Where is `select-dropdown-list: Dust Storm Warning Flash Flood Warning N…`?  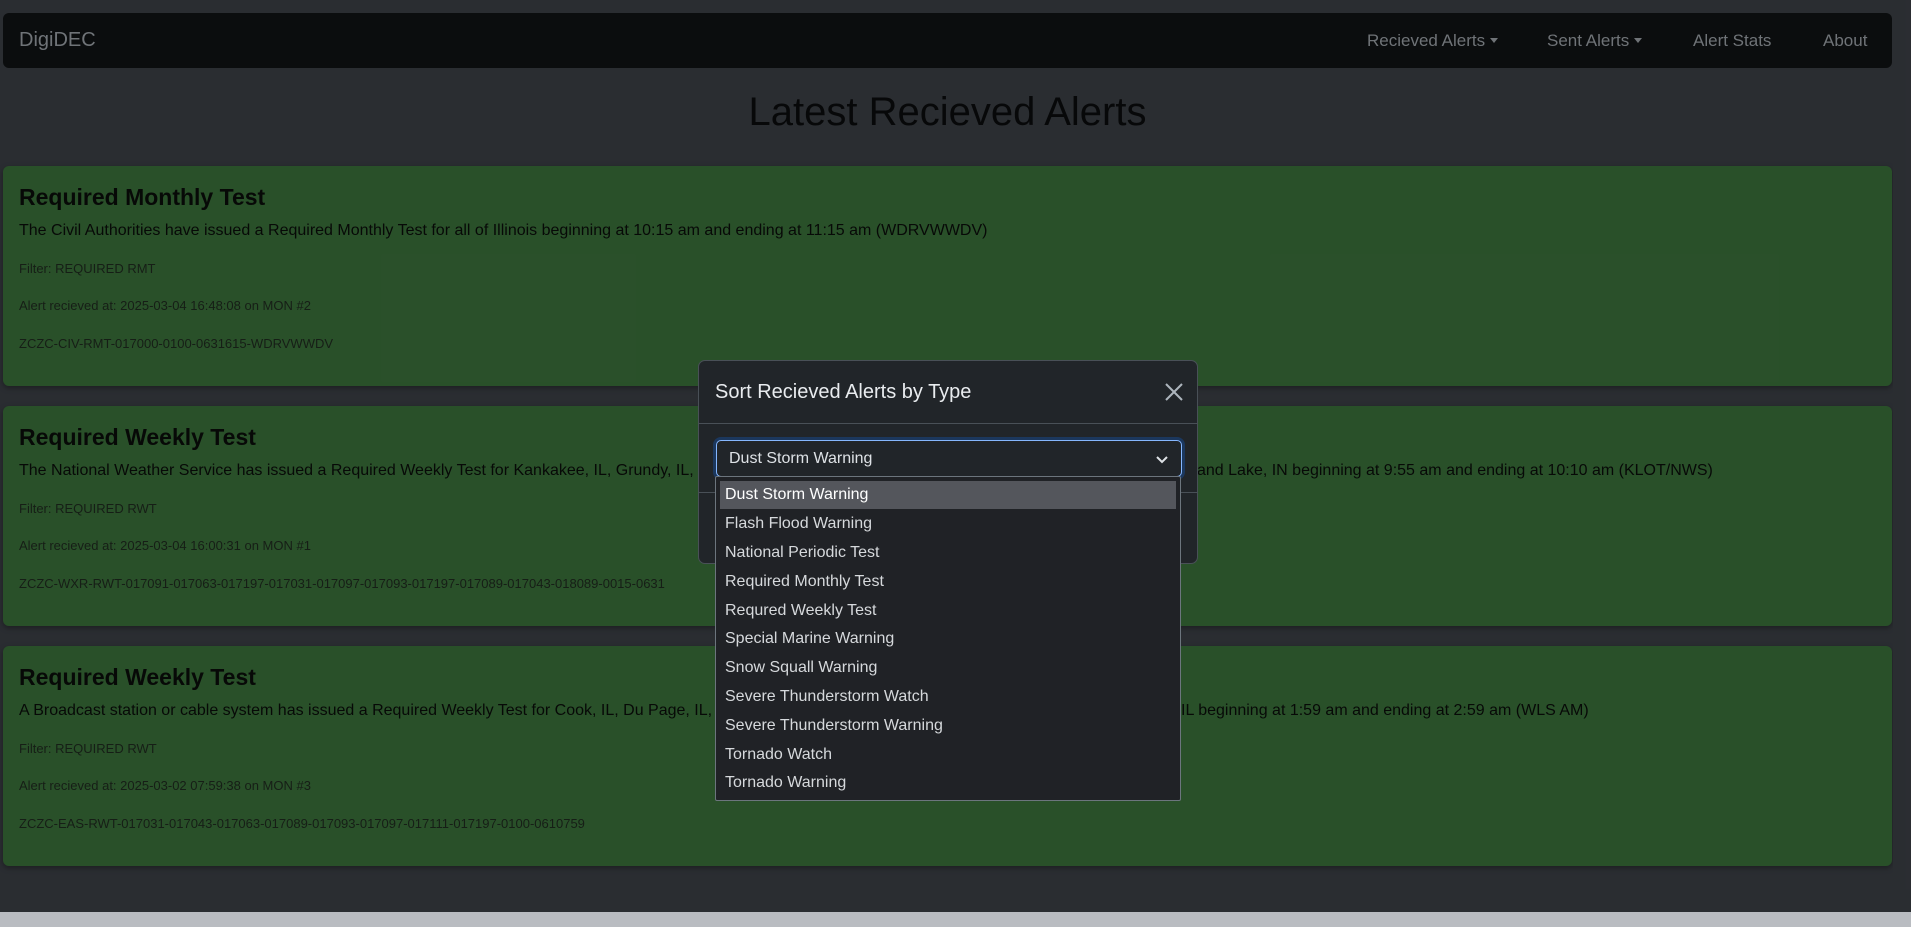 select-dropdown-list: Dust Storm Warning Flash Flood Warning N… is located at coordinates (948, 638).